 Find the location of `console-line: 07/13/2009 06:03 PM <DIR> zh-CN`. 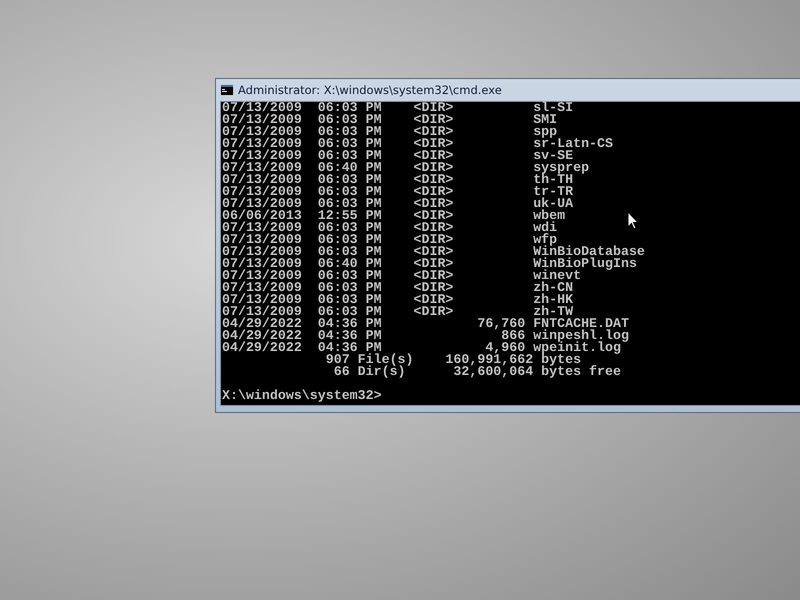

console-line: 07/13/2009 06:03 PM <DIR> zh-CN is located at coordinates (398, 288).